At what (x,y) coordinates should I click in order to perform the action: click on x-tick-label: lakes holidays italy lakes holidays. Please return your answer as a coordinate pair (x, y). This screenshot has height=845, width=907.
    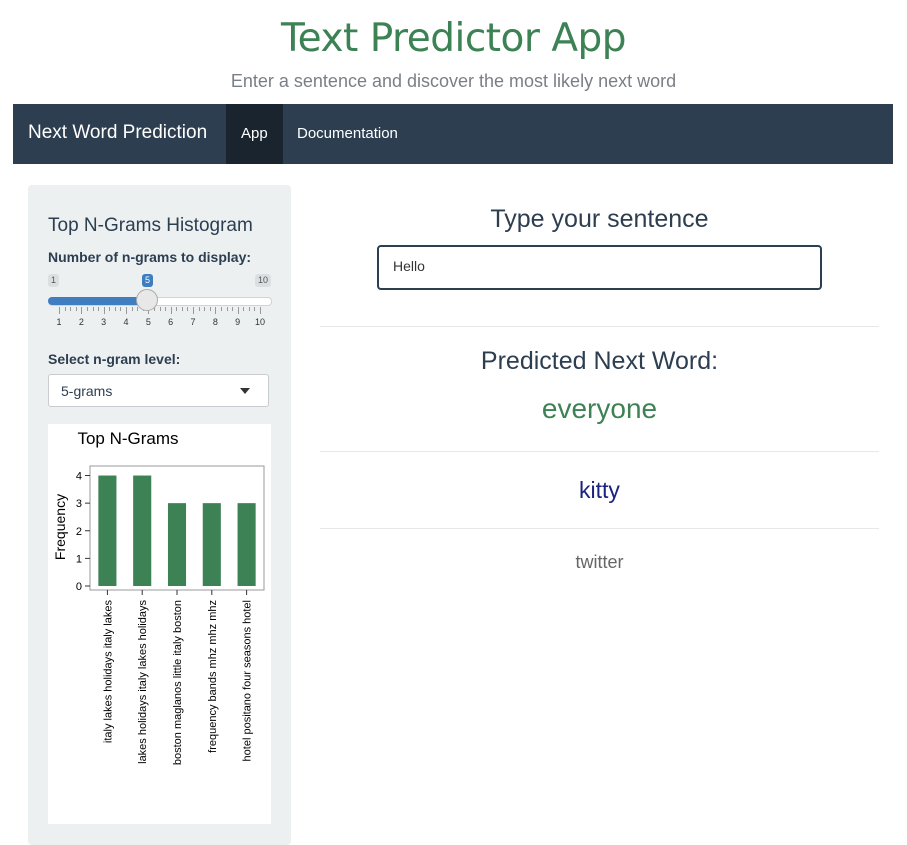
    Looking at the image, I should click on (143, 682).